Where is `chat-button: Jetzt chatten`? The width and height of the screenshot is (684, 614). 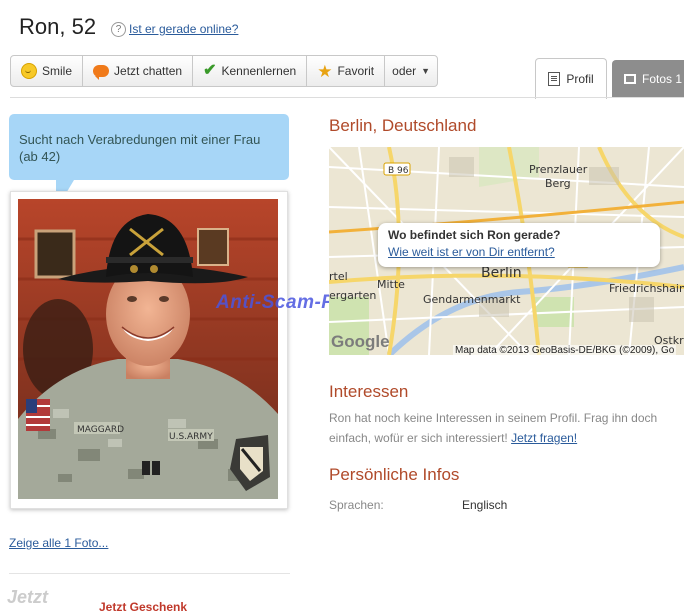
chat-button: Jetzt chatten is located at coordinates (138, 71).